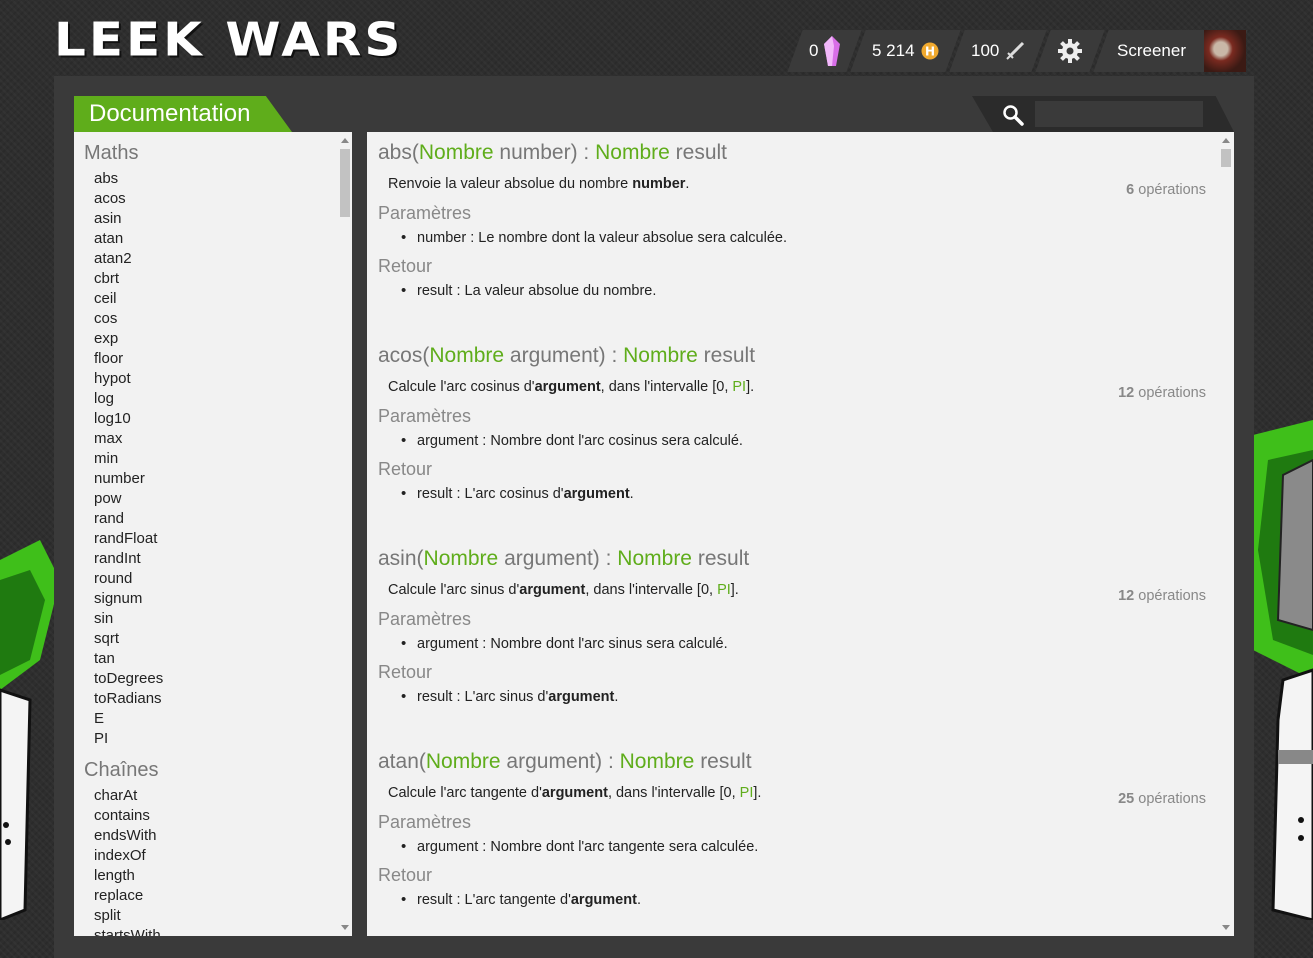 Image resolution: width=1313 pixels, height=958 pixels. What do you see at coordinates (223, 739) in the screenshot?
I see `sidebar-item-pi: PI` at bounding box center [223, 739].